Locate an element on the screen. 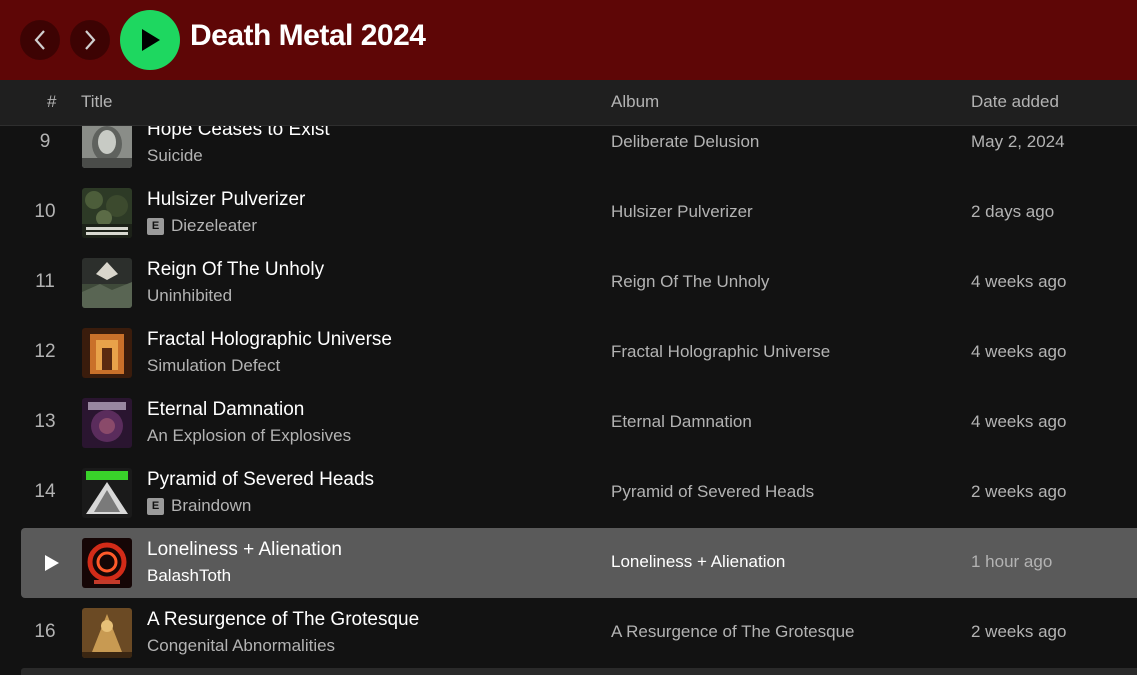 This screenshot has height=675, width=1137. track-artist-area: An Explosion of Explosives is located at coordinates (249, 436).